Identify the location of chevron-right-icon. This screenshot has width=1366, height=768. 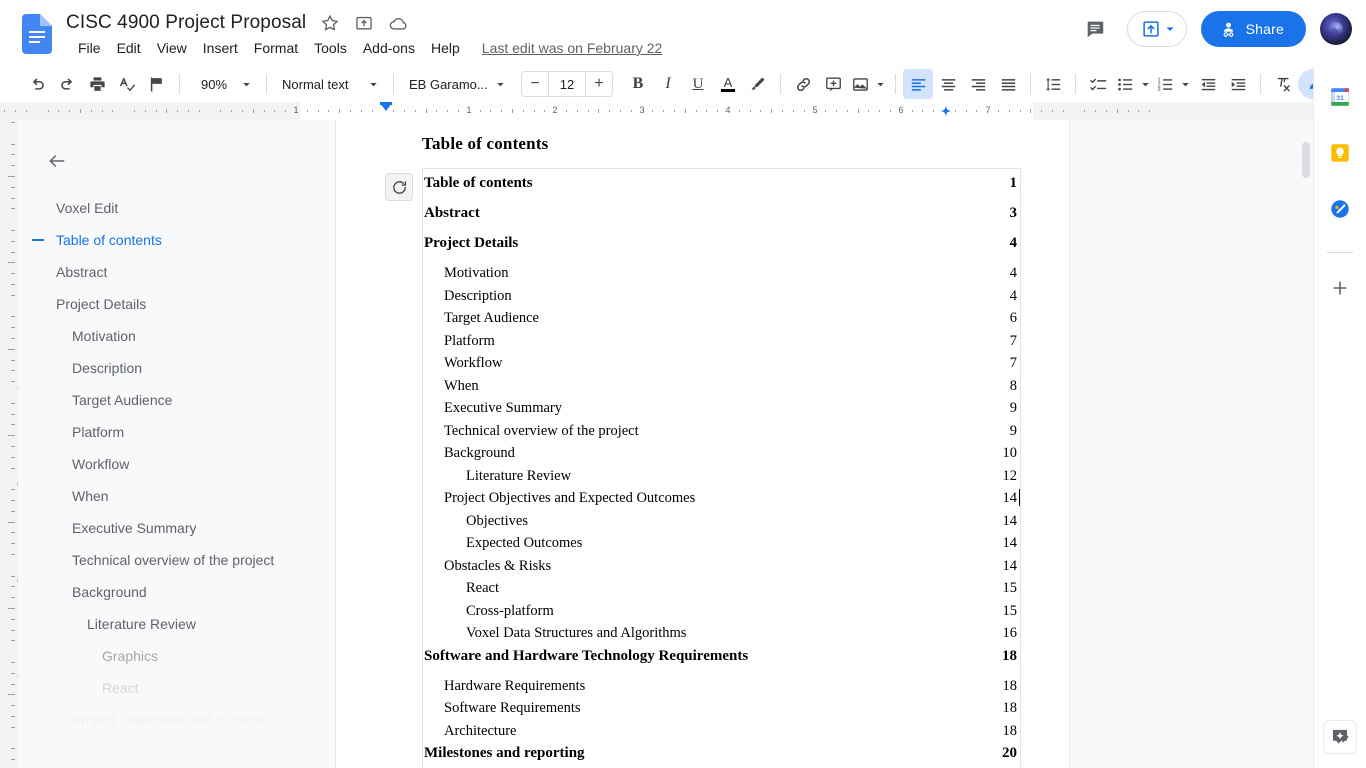
(1345, 737).